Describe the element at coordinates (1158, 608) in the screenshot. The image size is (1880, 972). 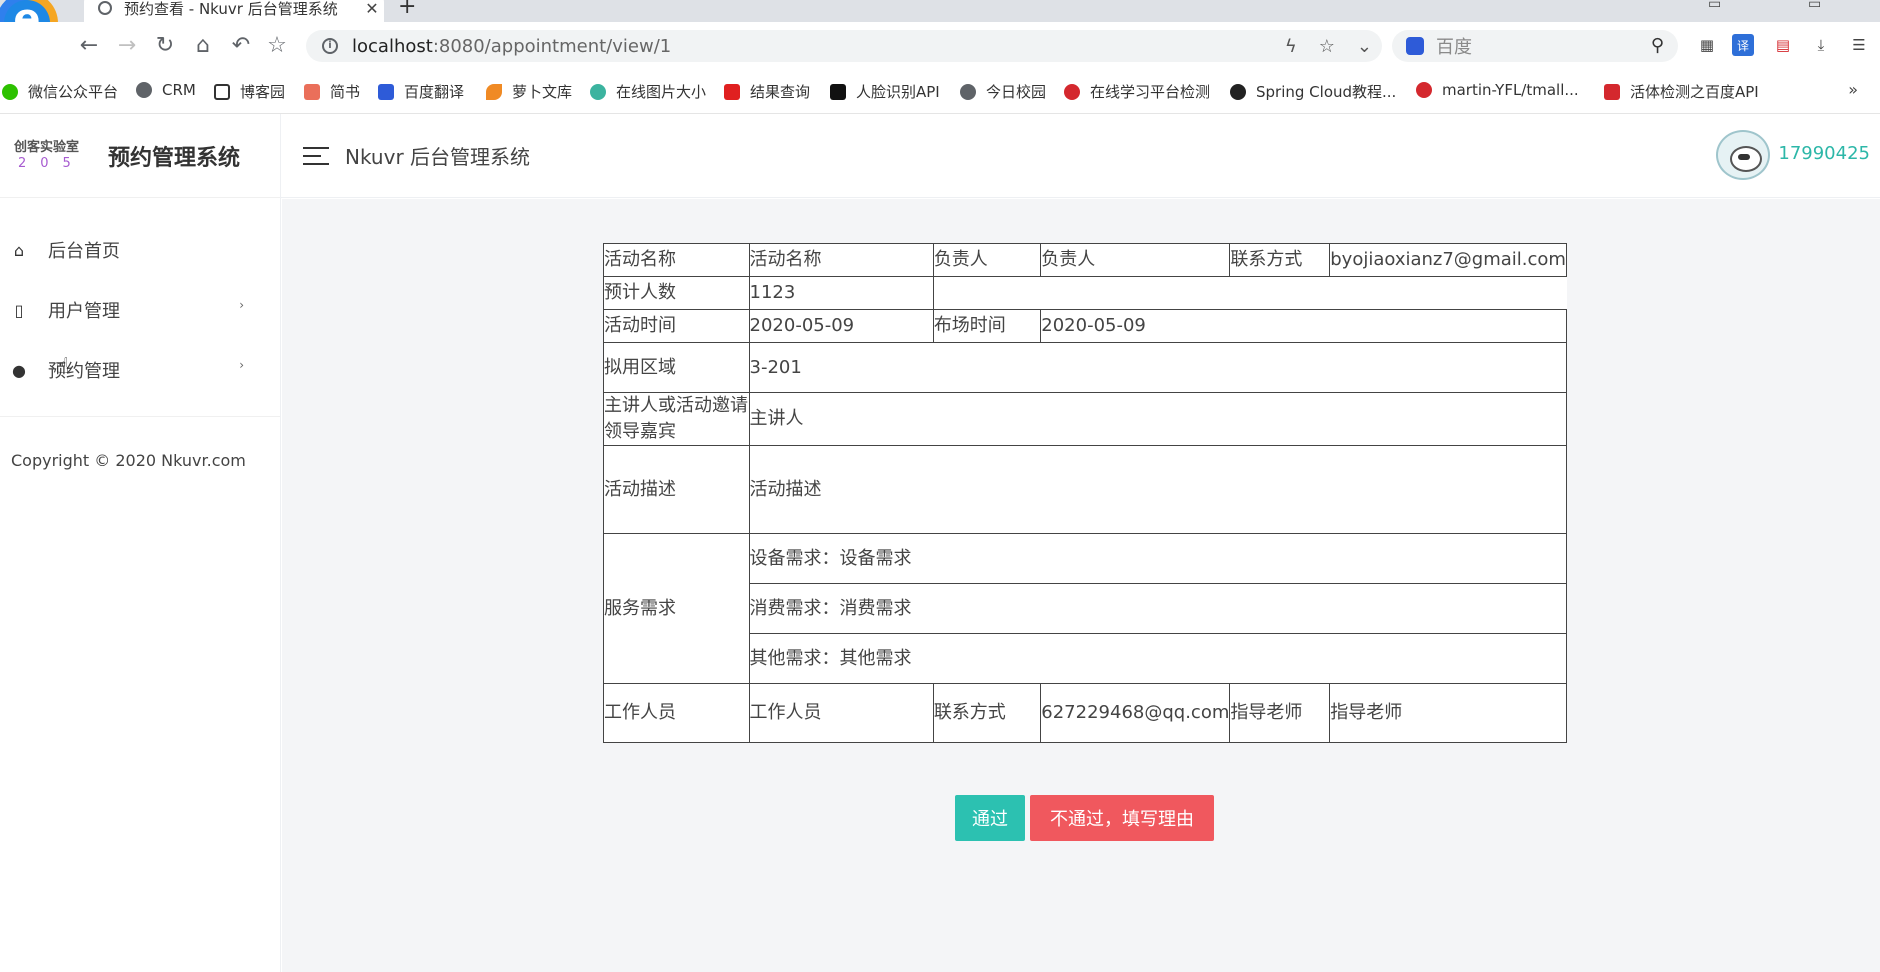
I see `consumables-value: 消费需求：消费需求` at that location.